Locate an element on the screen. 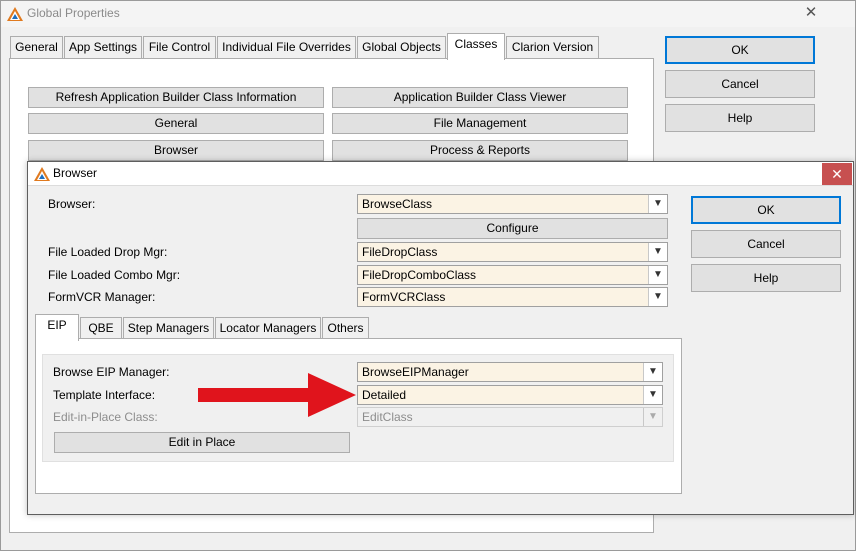  tab-others: Others is located at coordinates (345, 328).